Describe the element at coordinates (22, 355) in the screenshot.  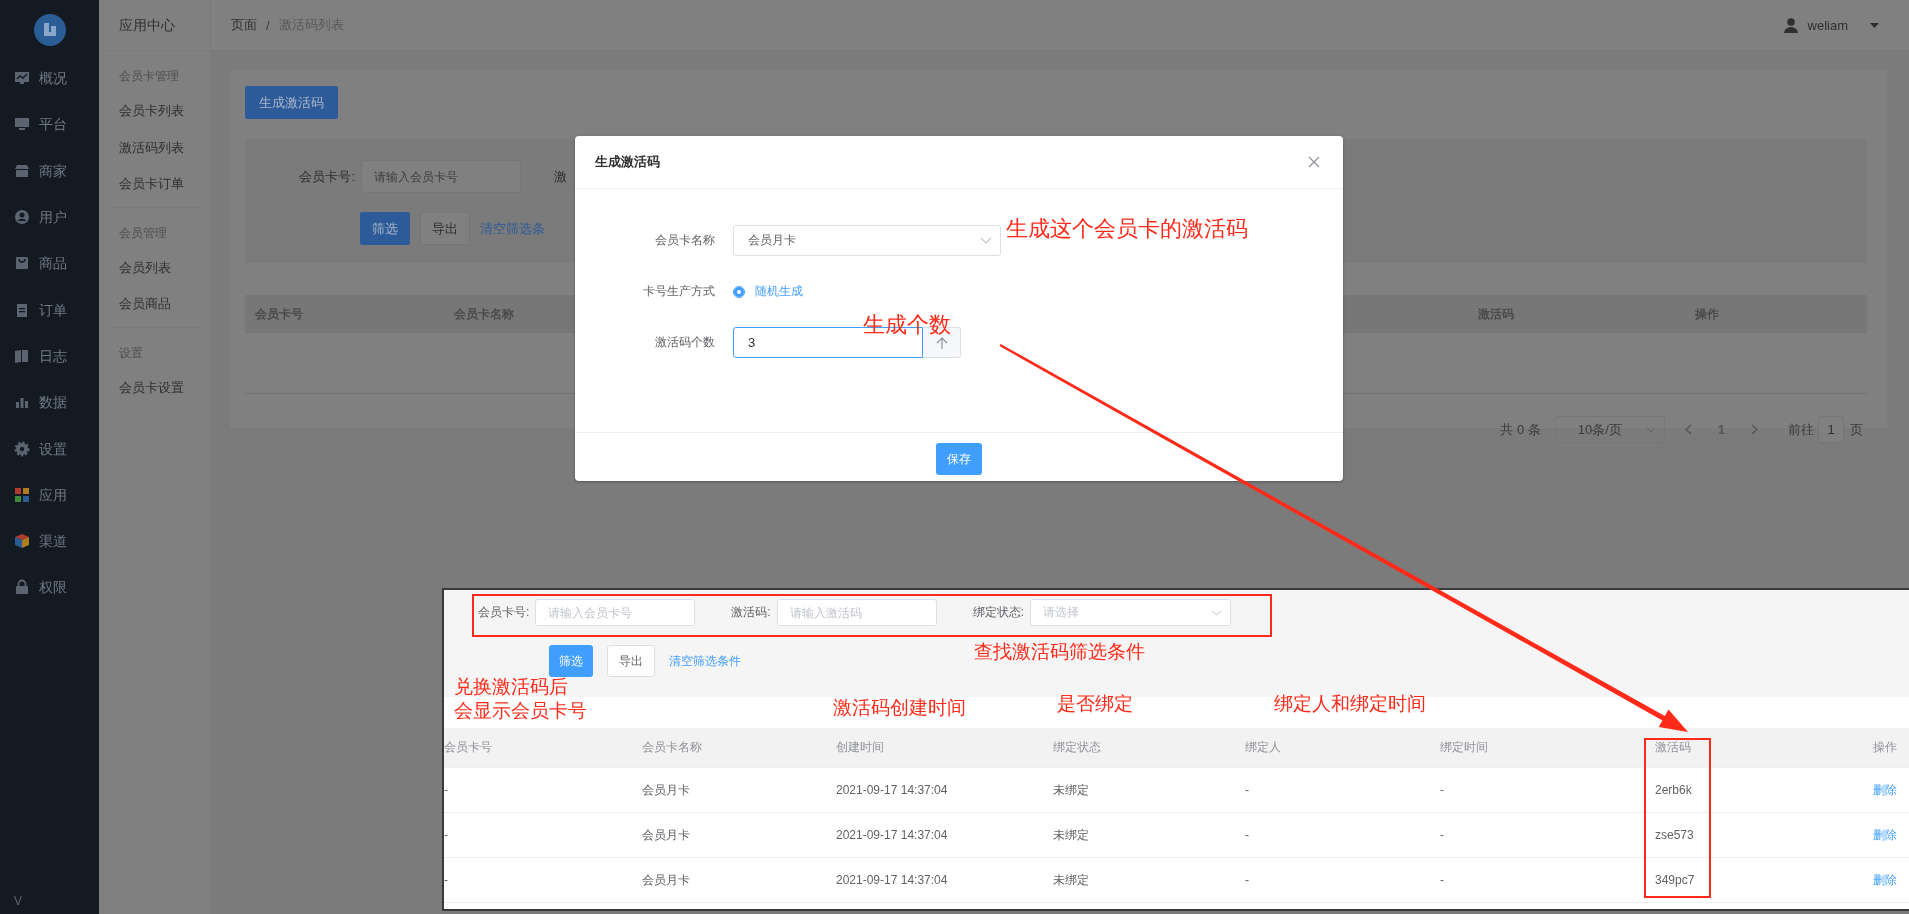
I see `book-icon` at that location.